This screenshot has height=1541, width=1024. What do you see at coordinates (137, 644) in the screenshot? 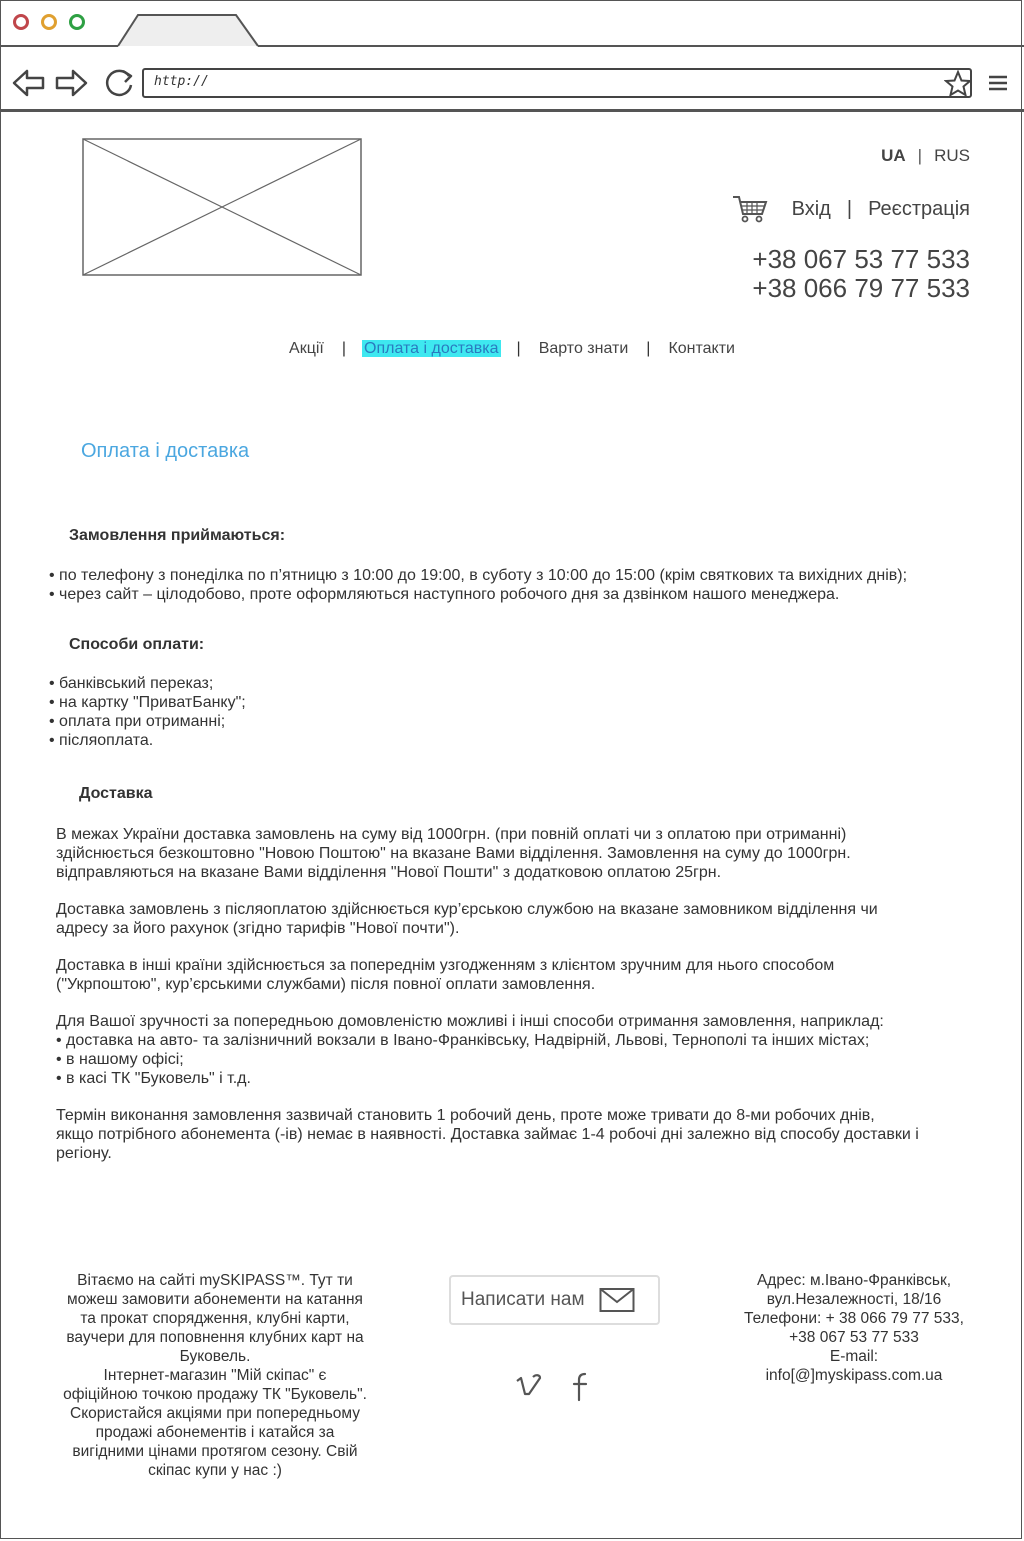
I see `payment-heading: Способи оплати:` at bounding box center [137, 644].